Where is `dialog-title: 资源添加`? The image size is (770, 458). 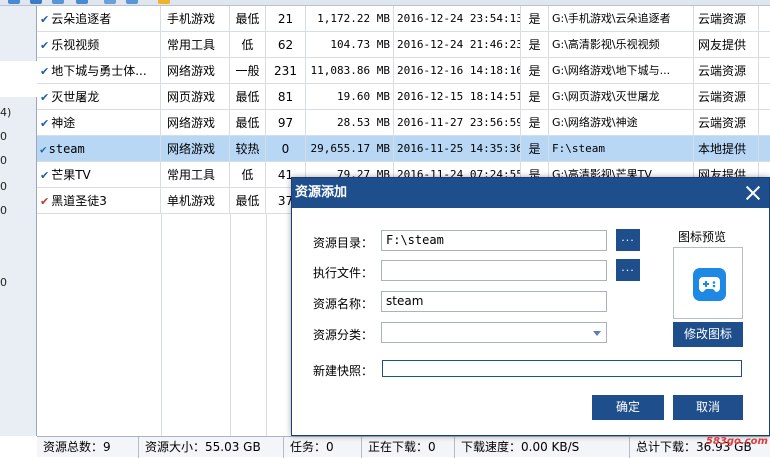
dialog-title: 资源添加 is located at coordinates (321, 192).